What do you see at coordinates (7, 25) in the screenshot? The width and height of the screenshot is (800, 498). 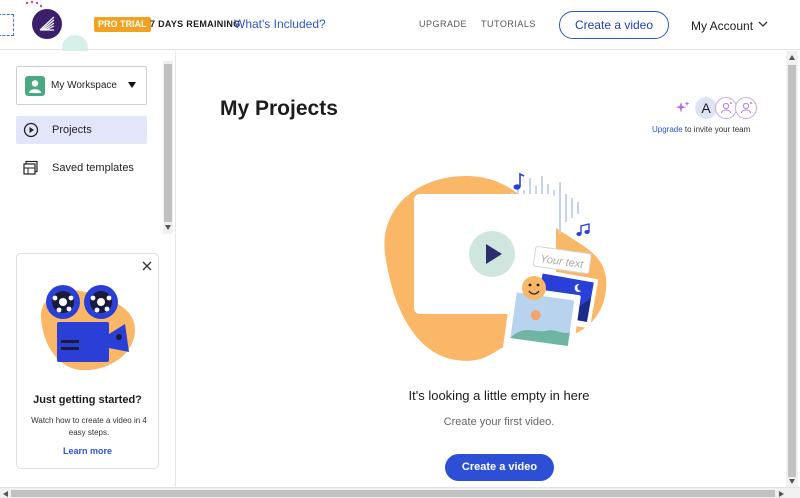 I see `selection-handle` at bounding box center [7, 25].